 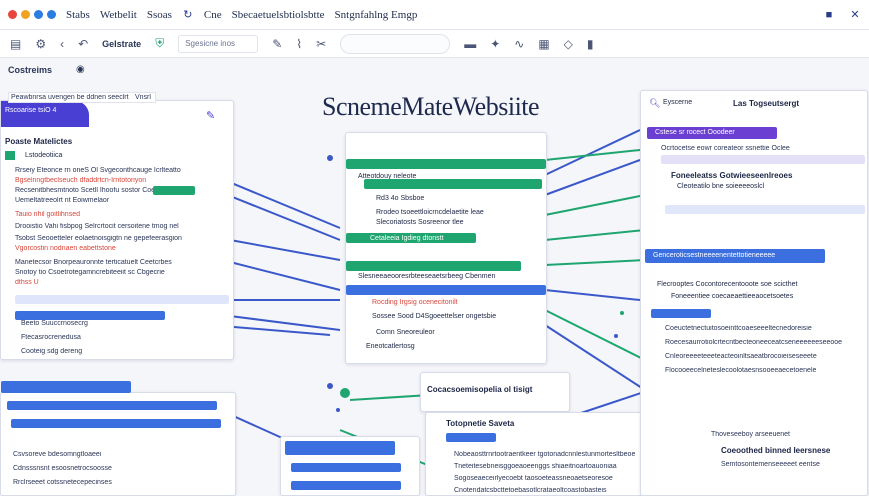 What do you see at coordinates (714, 255) in the screenshot?
I see `right-section2: Genceroticsestneeeenentettotieneeeee` at bounding box center [714, 255].